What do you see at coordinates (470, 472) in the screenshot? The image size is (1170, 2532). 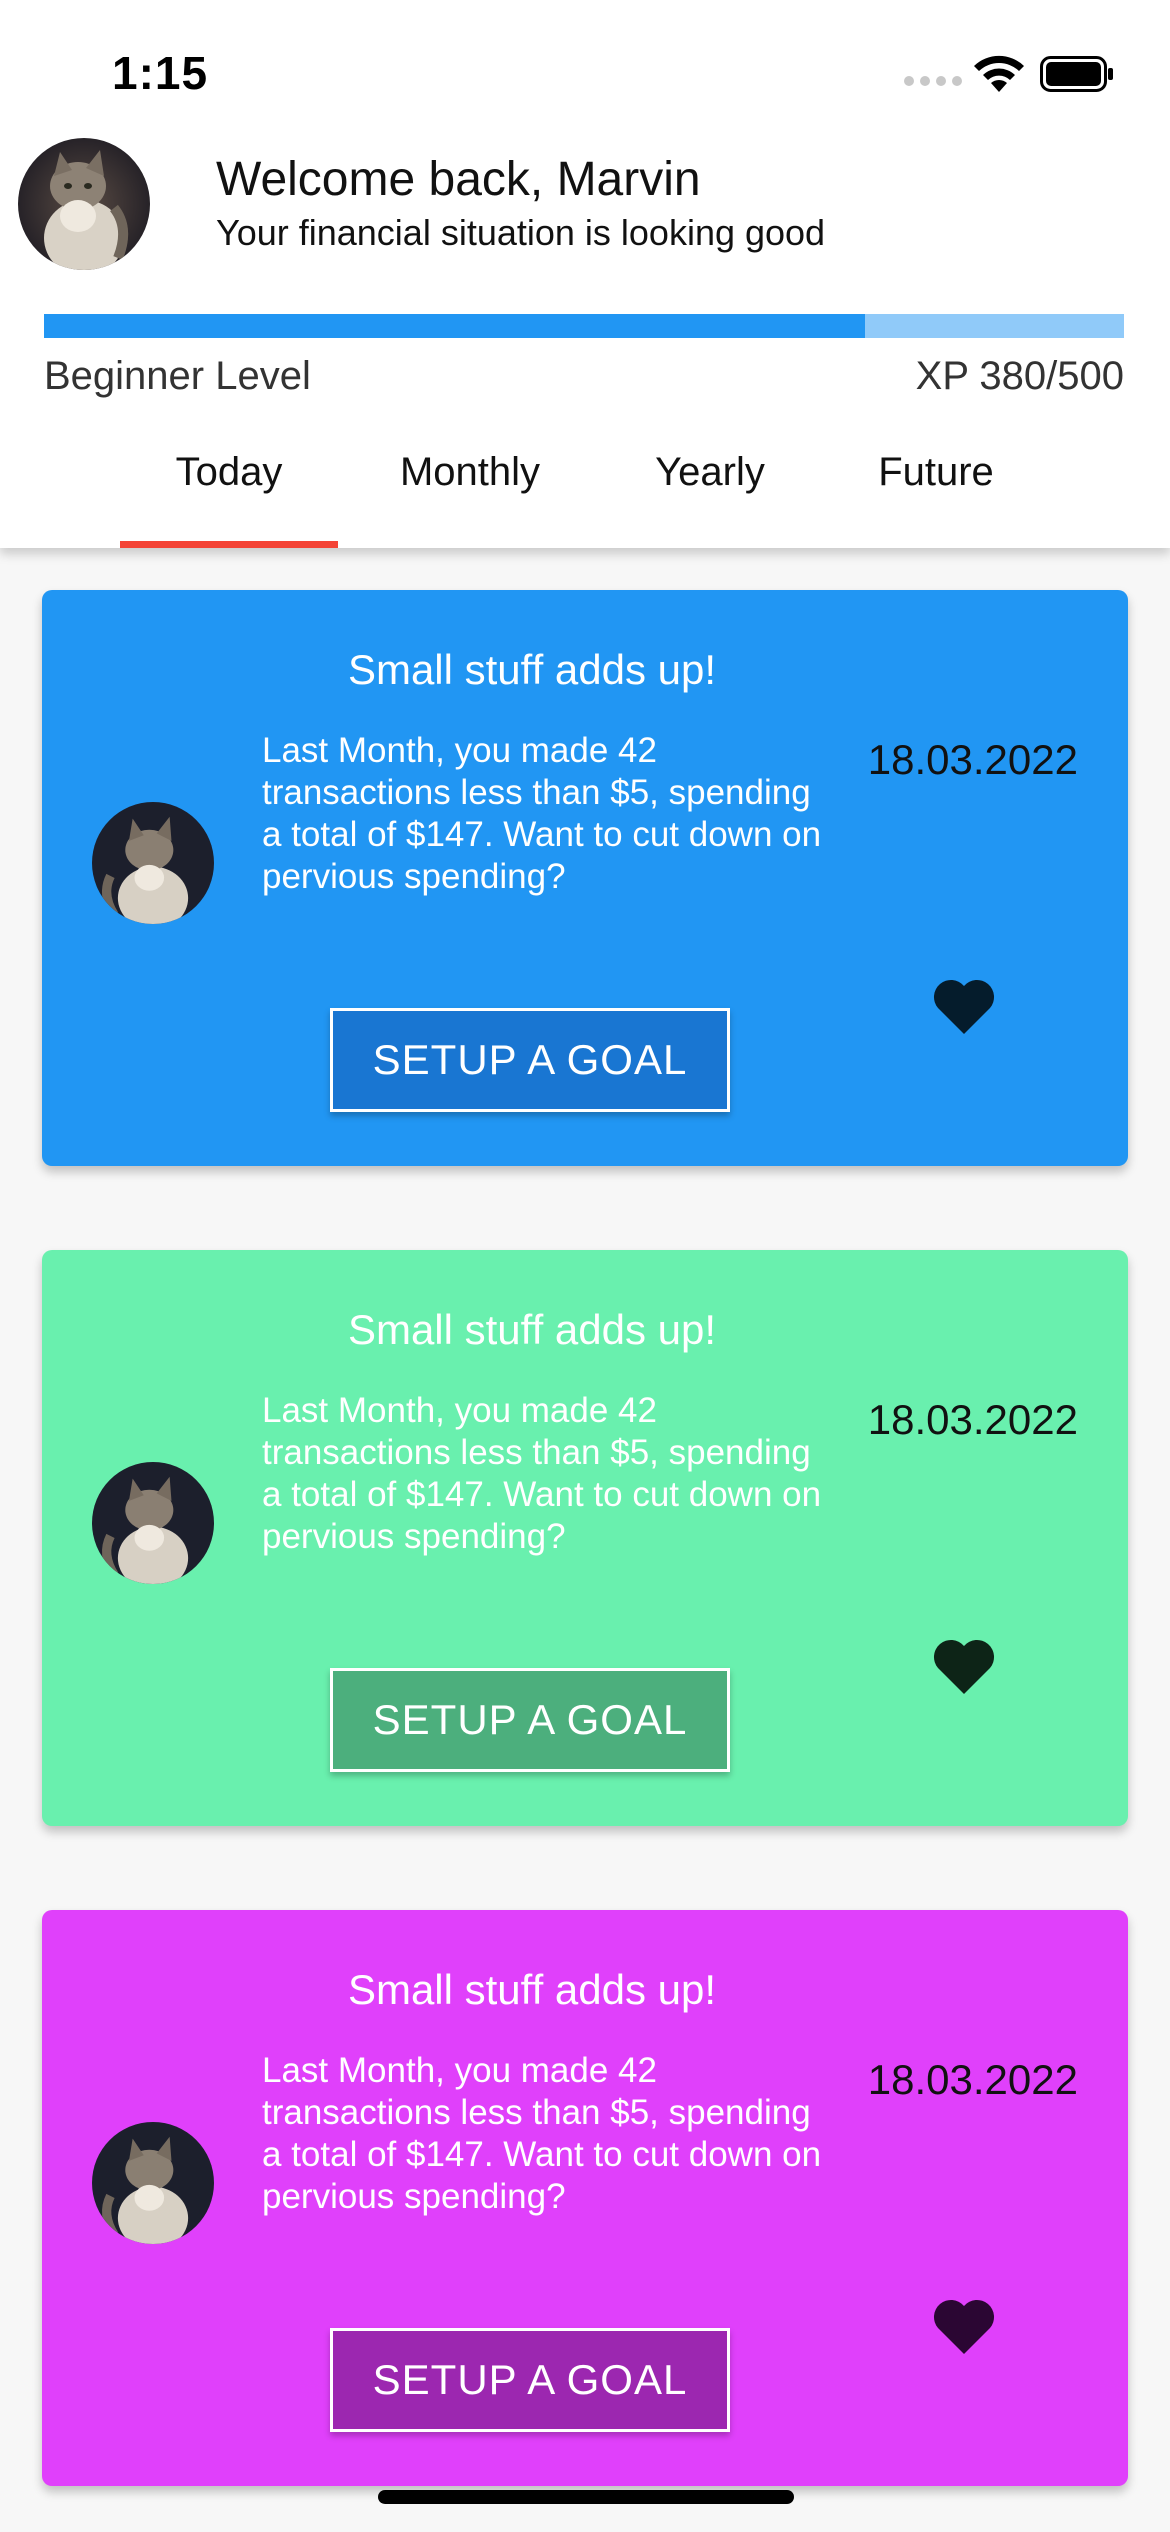 I see `tab-label: Monthly` at bounding box center [470, 472].